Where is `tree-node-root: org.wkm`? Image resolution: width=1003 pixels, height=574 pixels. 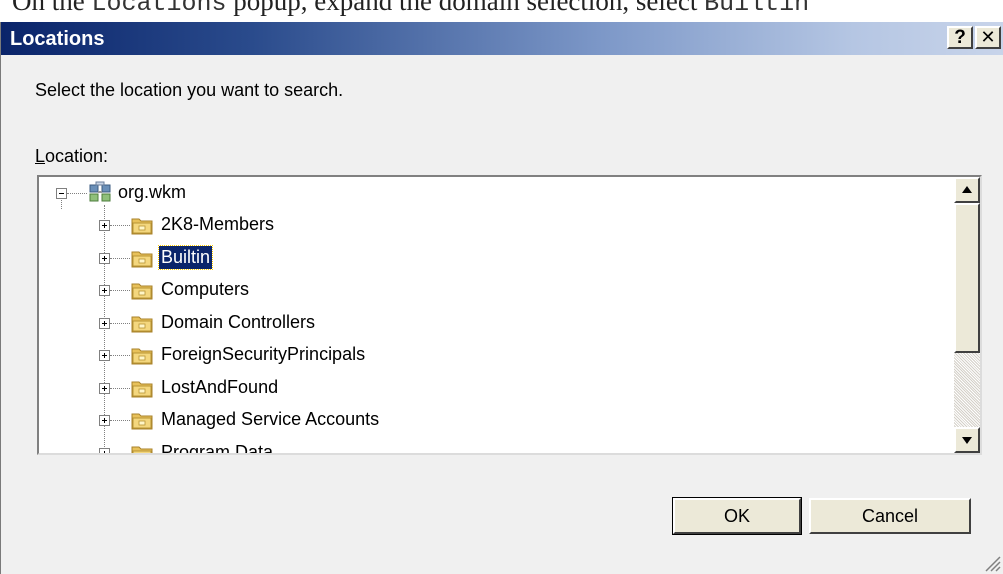
tree-node-root: org.wkm is located at coordinates (239, 195).